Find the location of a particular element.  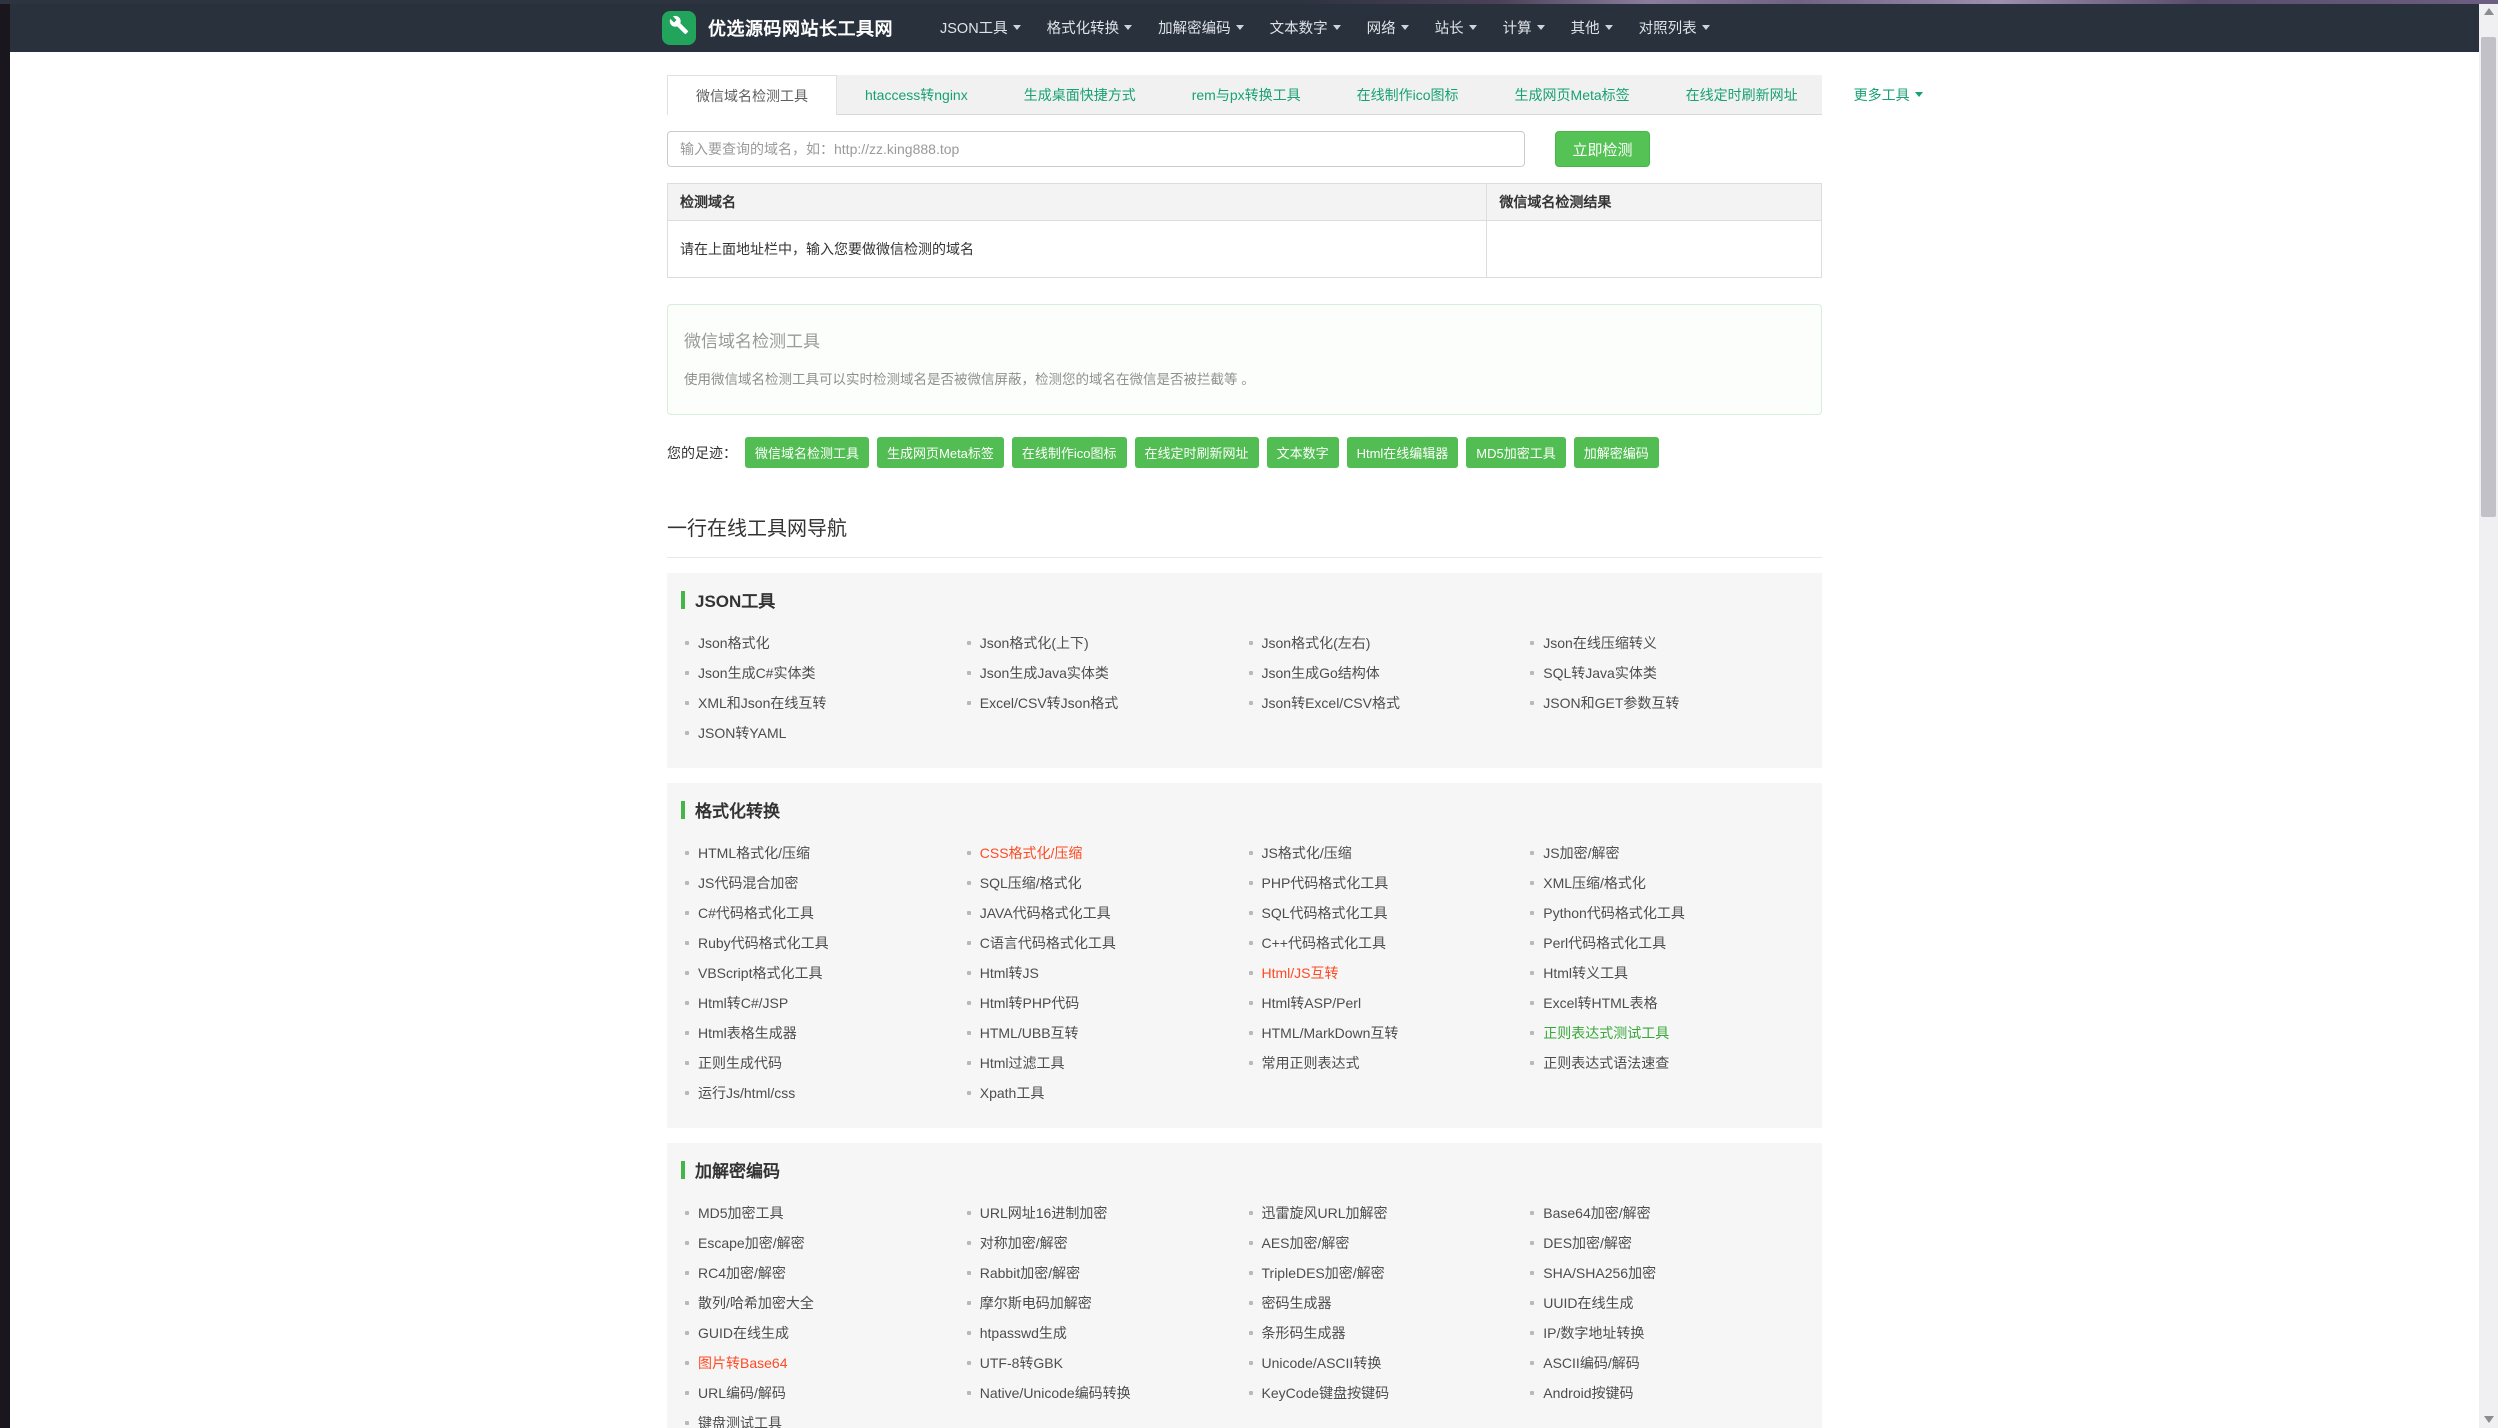

tool-link: ASCII编码/解码 is located at coordinates (1591, 1363).